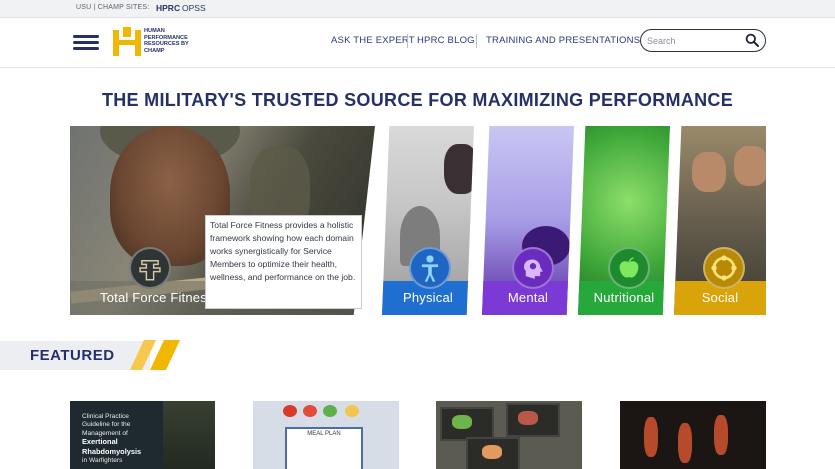 The height and width of the screenshot is (469, 835). Describe the element at coordinates (693, 435) in the screenshot. I see `featured-card-athletes` at that location.